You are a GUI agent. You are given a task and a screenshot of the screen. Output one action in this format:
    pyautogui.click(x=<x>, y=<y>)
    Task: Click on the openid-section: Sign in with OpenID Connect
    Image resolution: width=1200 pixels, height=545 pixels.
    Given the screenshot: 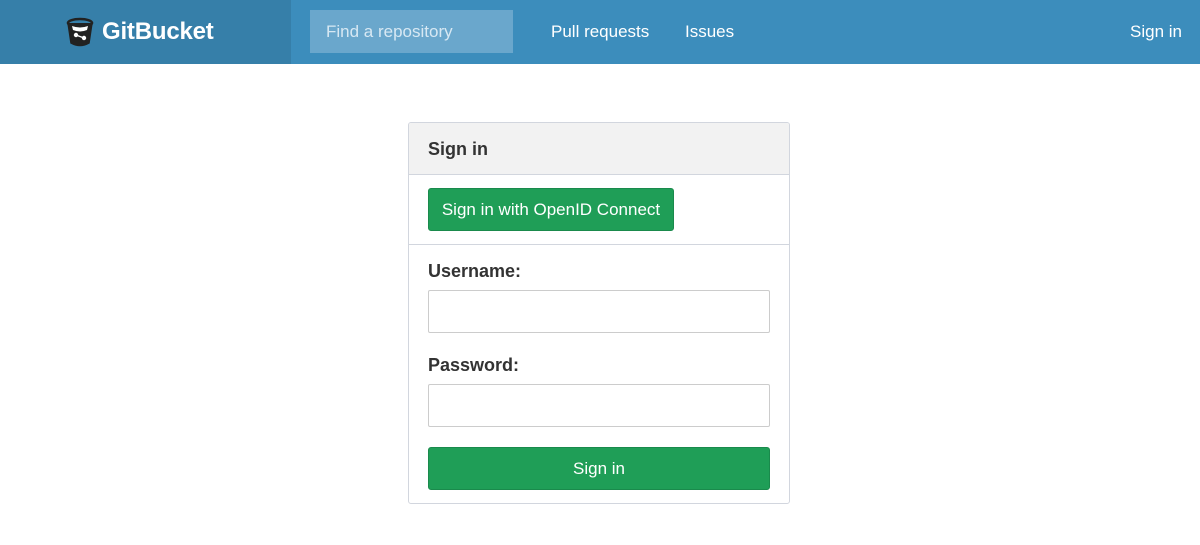 What is the action you would take?
    pyautogui.click(x=599, y=210)
    